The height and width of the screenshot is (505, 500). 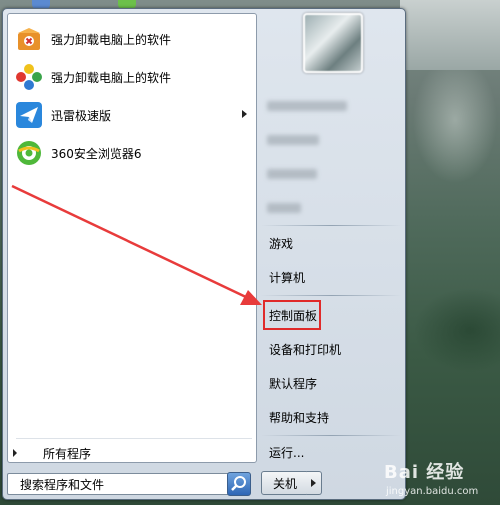 I want to click on menu-item-help-support: 帮助和支持, so click(x=331, y=417).